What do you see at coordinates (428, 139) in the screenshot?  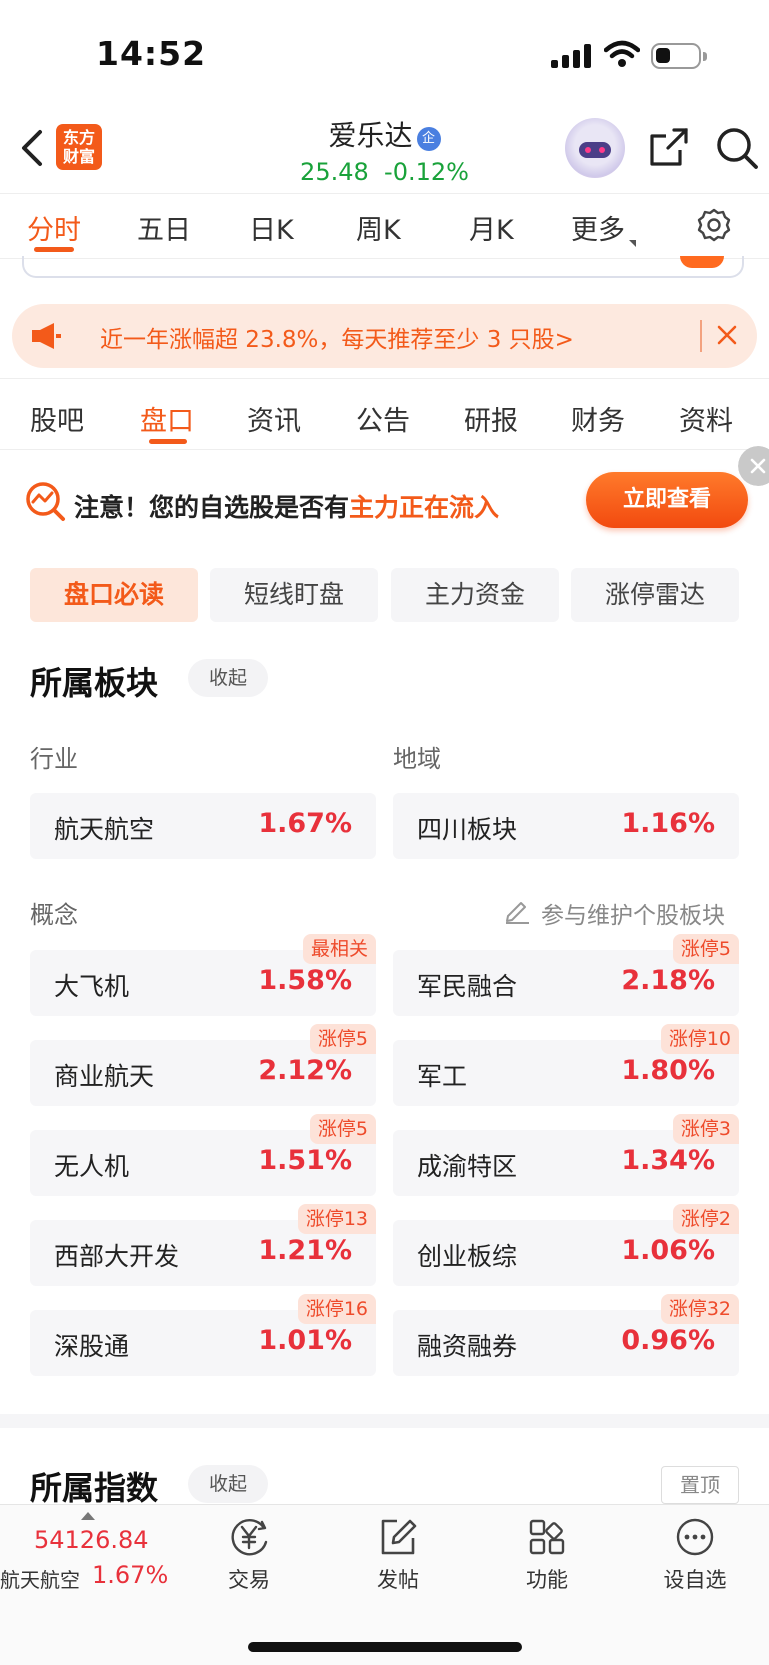 I see `enterprise-verified-badge: 企` at bounding box center [428, 139].